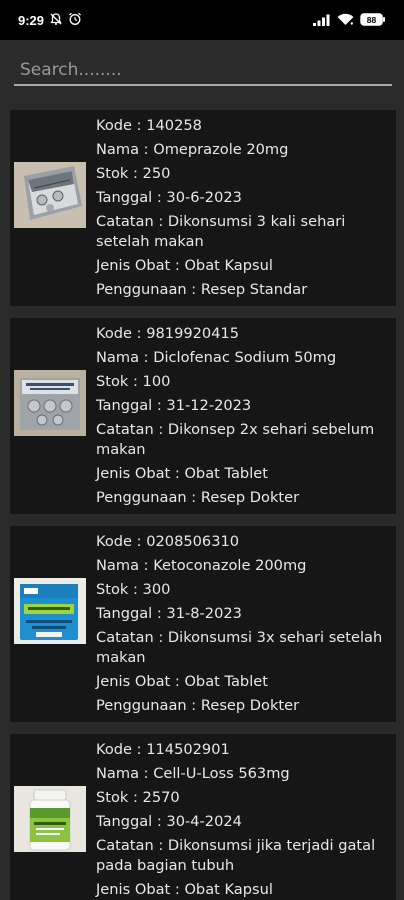 The height and width of the screenshot is (900, 404). I want to click on search-bar, so click(203, 72).